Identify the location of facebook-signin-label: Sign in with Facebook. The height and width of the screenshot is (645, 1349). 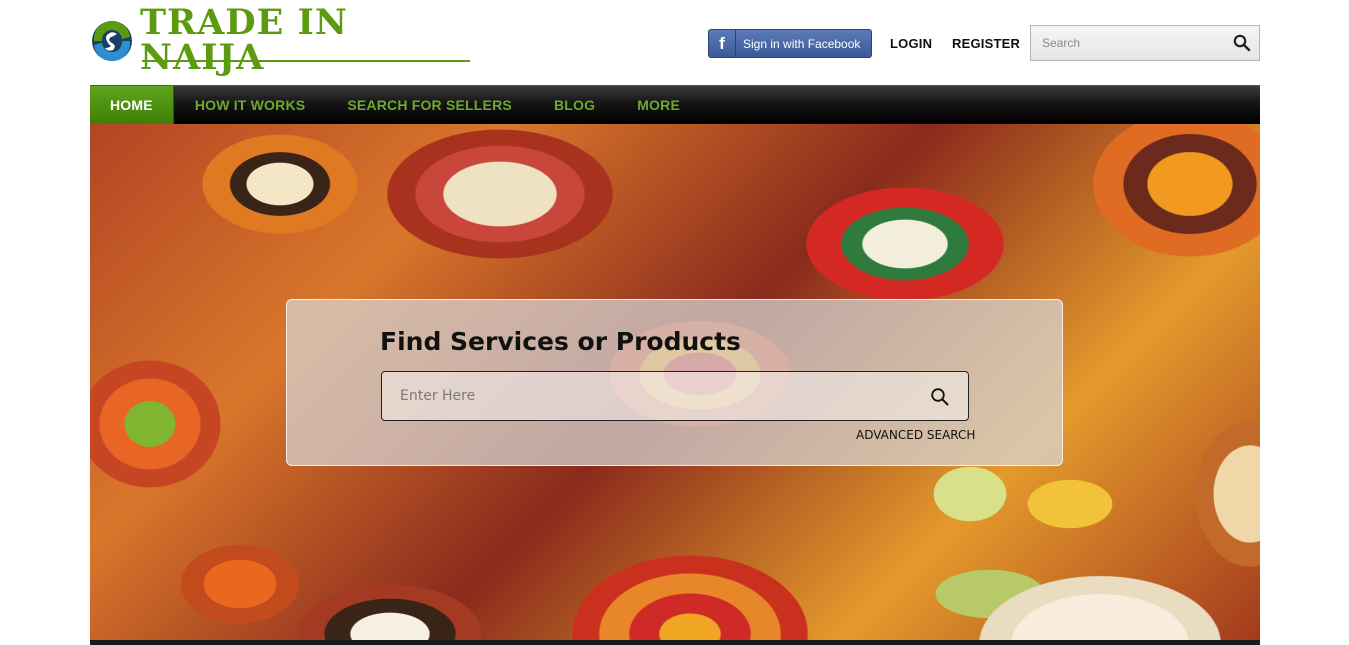
(802, 43).